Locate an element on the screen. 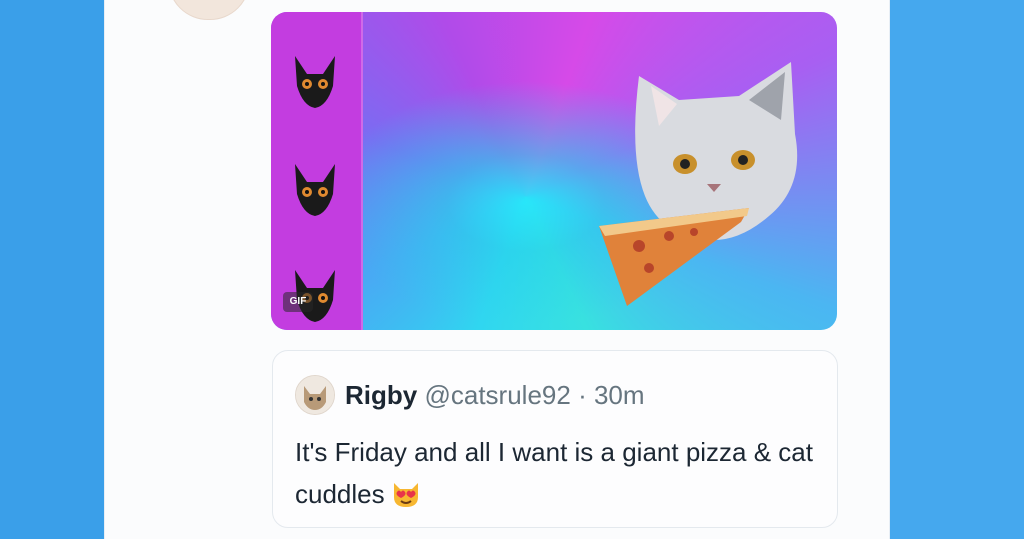 This screenshot has height=539, width=1024. timestamp: 30m is located at coordinates (619, 395).